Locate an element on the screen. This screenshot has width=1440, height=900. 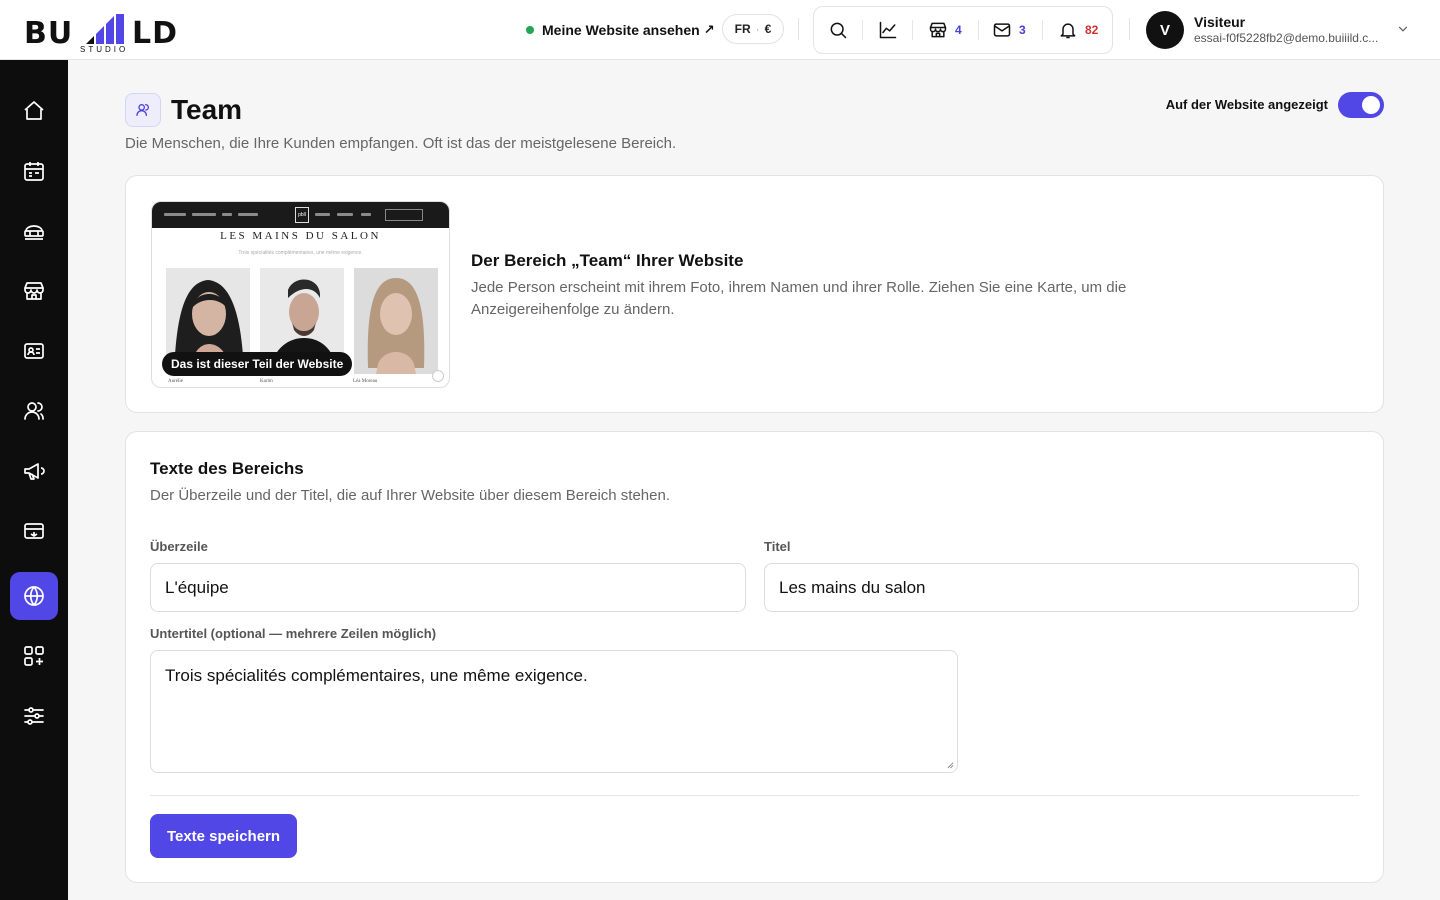
title-input: Les mains du salon is located at coordinates (1061, 587).